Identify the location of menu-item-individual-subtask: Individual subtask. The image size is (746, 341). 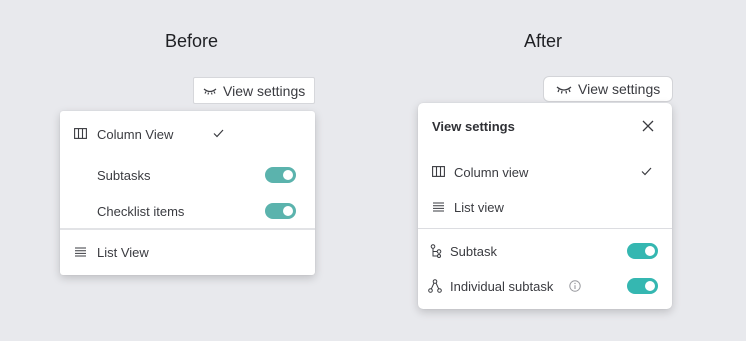
(545, 286).